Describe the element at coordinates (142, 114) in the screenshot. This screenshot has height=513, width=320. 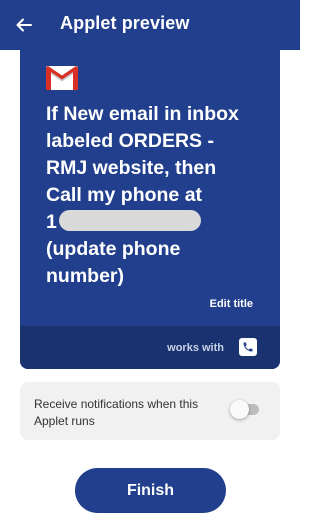
I see `applet-title-line: If New email in inbox` at that location.